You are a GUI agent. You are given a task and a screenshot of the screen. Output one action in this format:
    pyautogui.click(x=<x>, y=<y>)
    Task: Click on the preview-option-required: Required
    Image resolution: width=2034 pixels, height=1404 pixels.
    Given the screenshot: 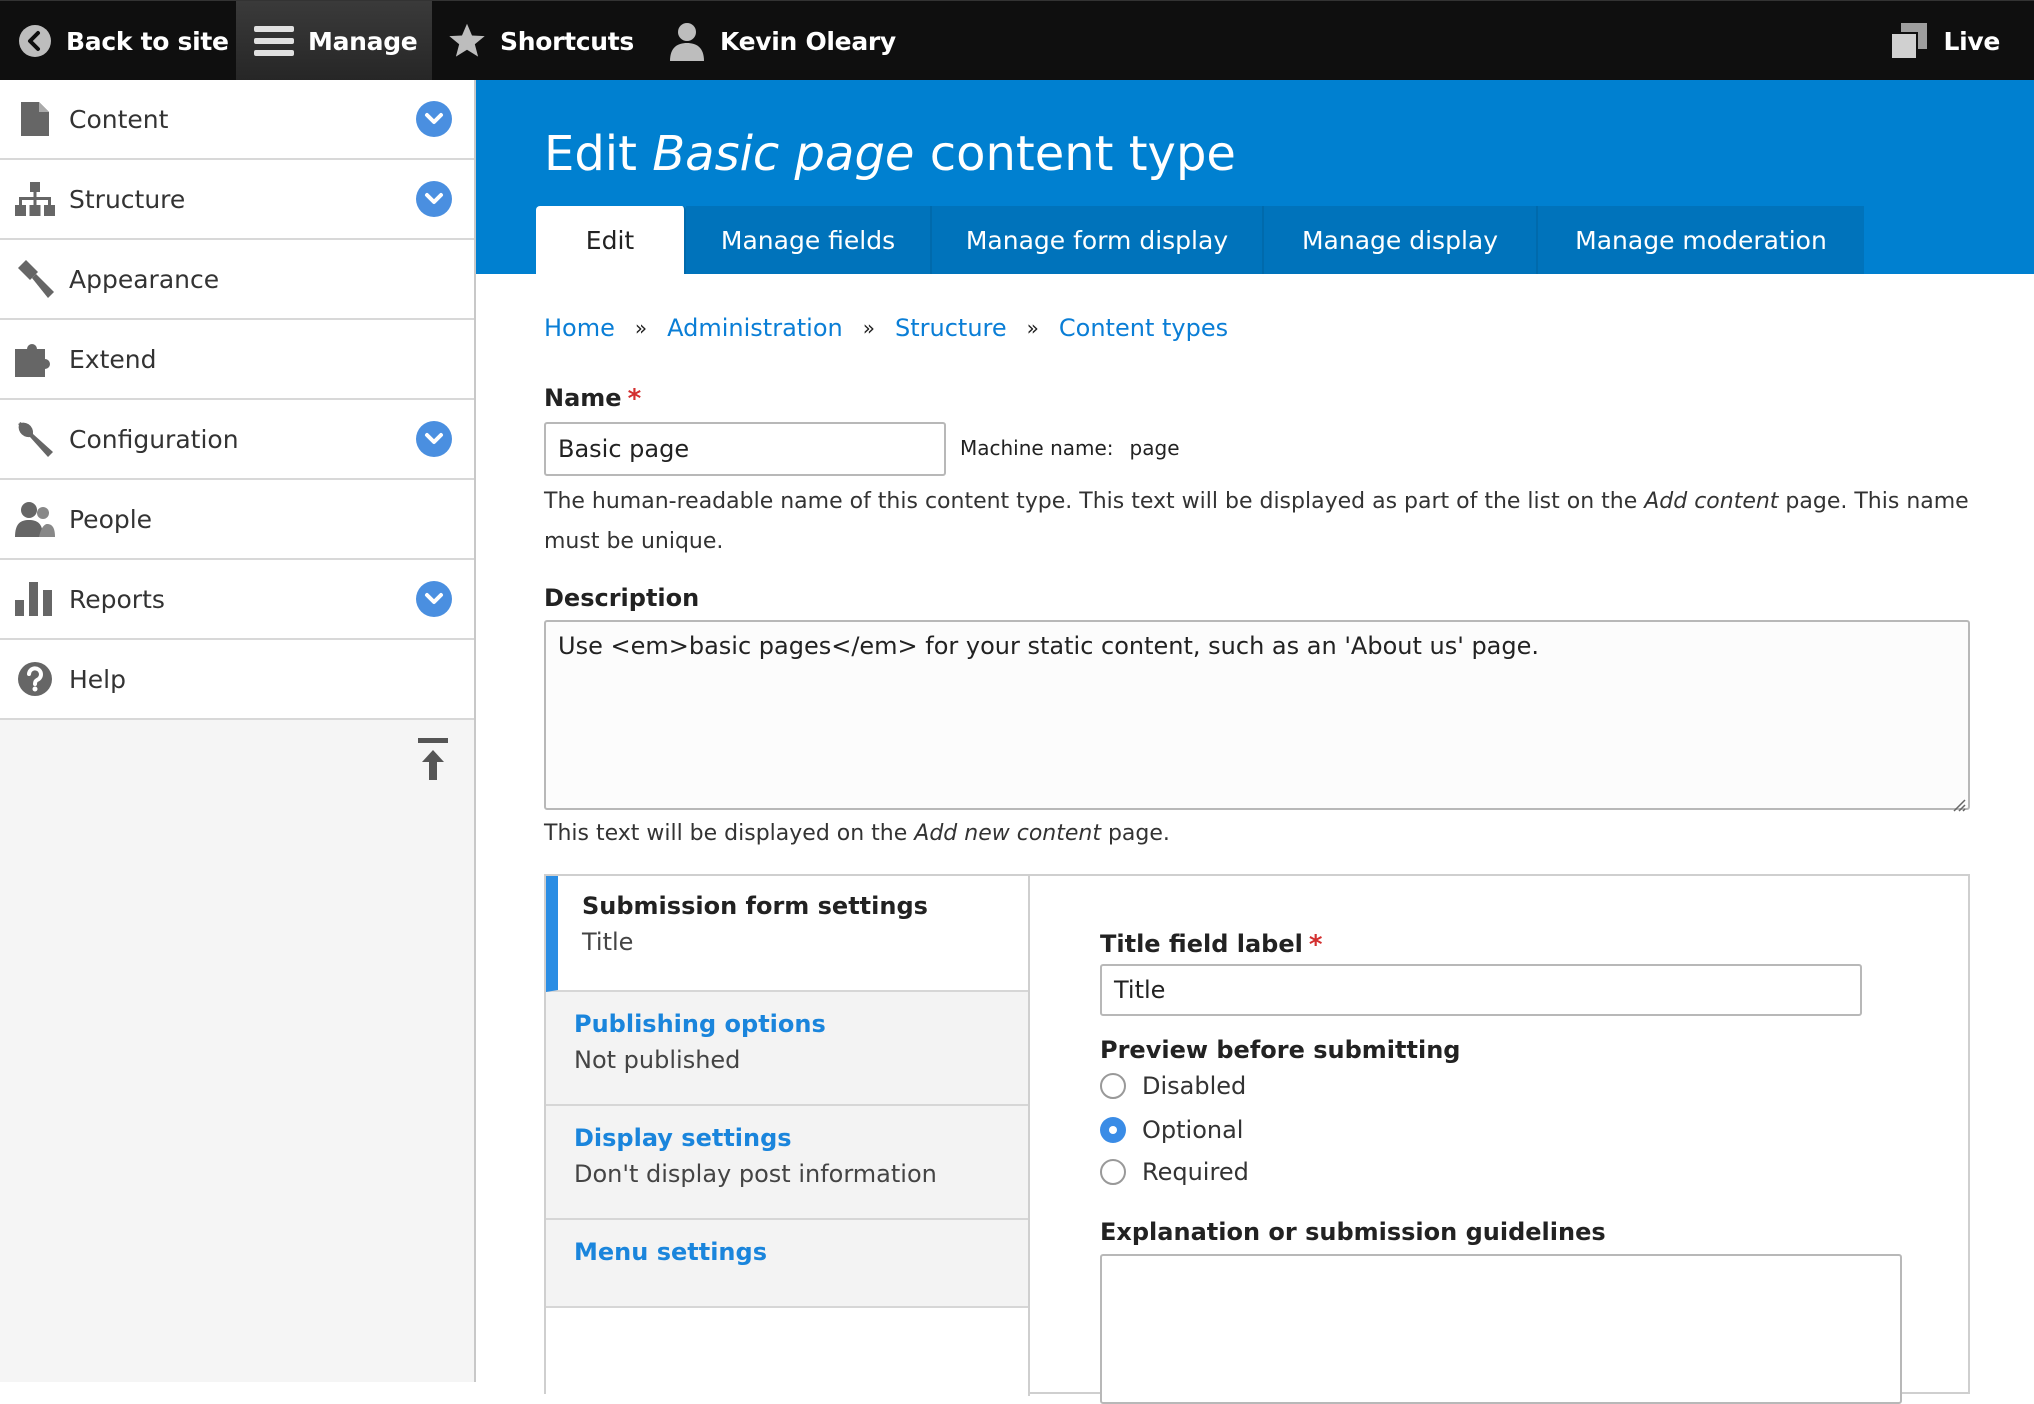 What is the action you would take?
    pyautogui.click(x=1174, y=1172)
    